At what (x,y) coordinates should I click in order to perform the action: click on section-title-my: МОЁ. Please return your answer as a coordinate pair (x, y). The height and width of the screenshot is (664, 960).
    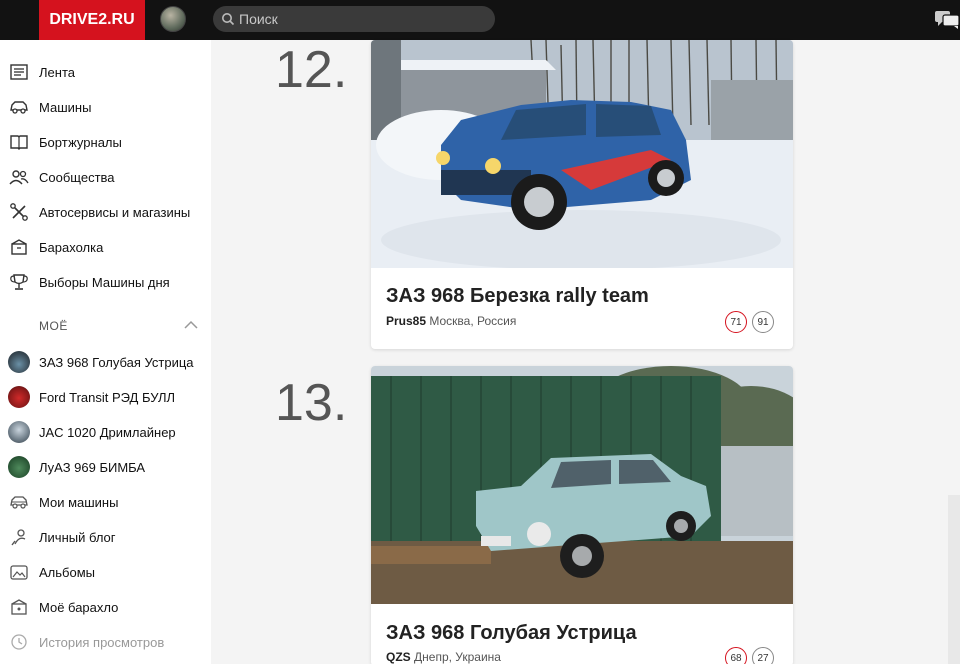
    Looking at the image, I should click on (53, 326).